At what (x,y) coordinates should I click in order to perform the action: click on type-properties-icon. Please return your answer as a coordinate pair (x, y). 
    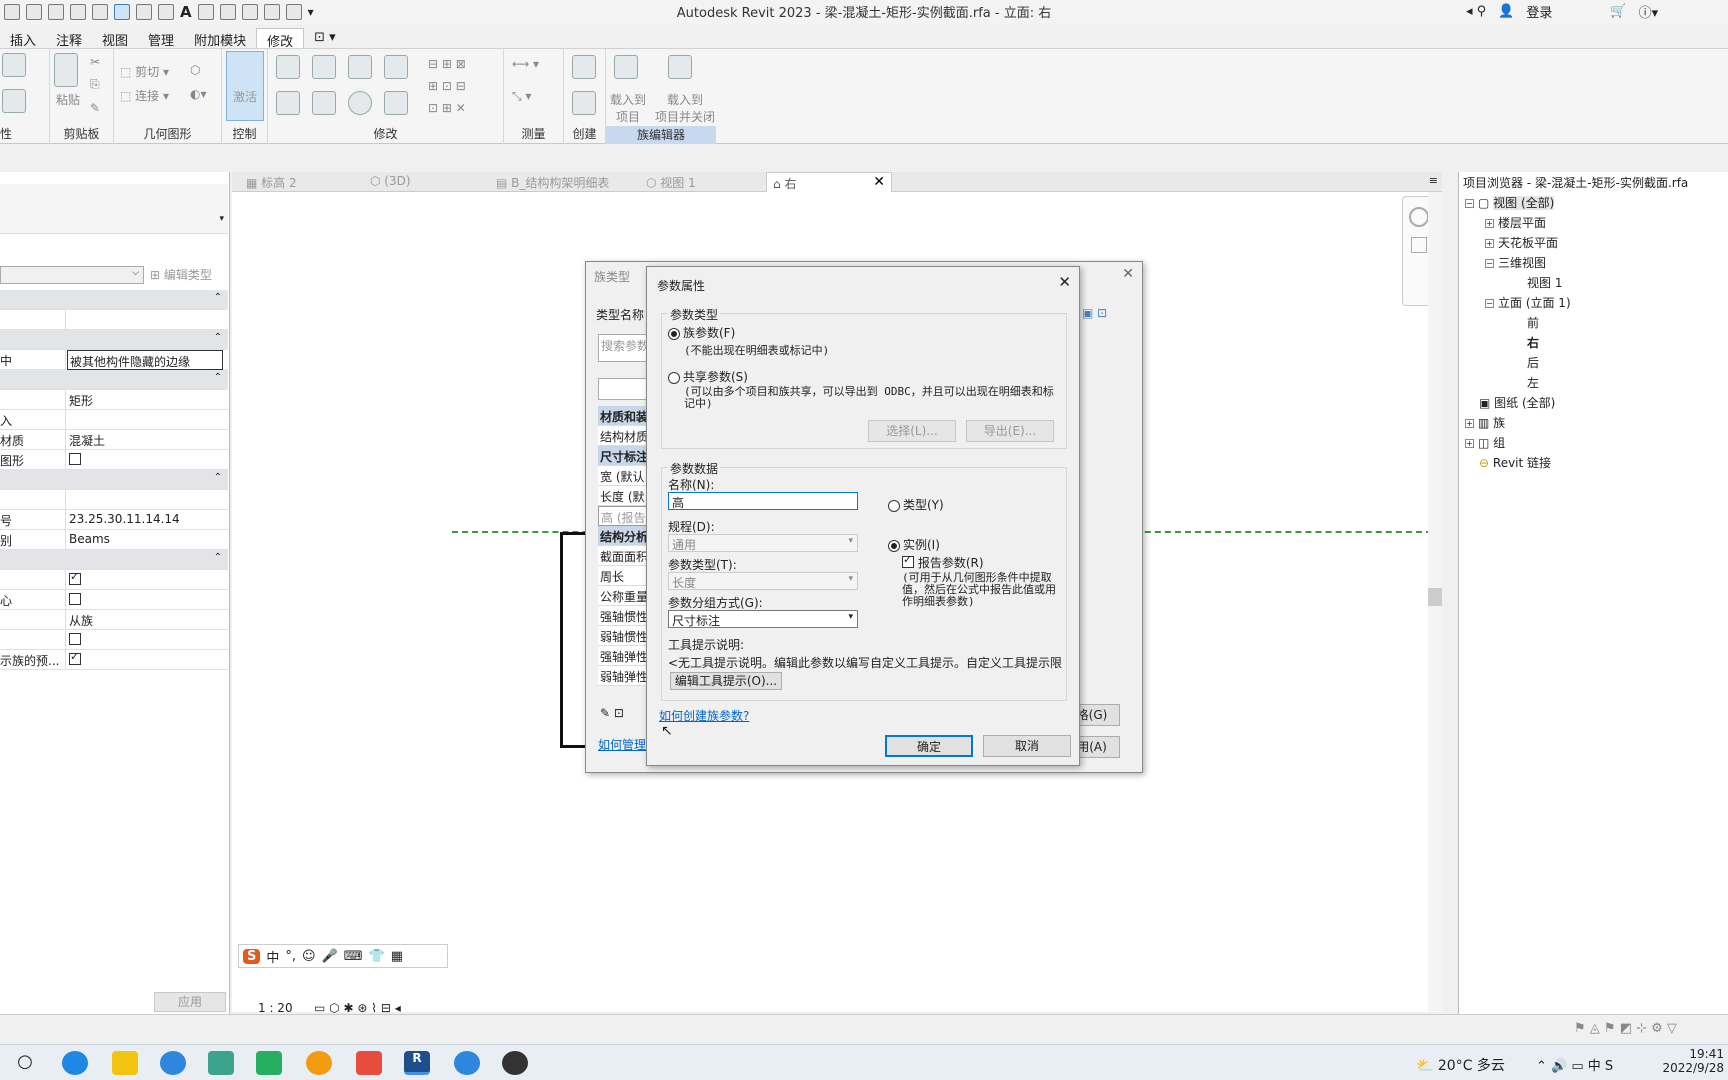
    Looking at the image, I should click on (14, 101).